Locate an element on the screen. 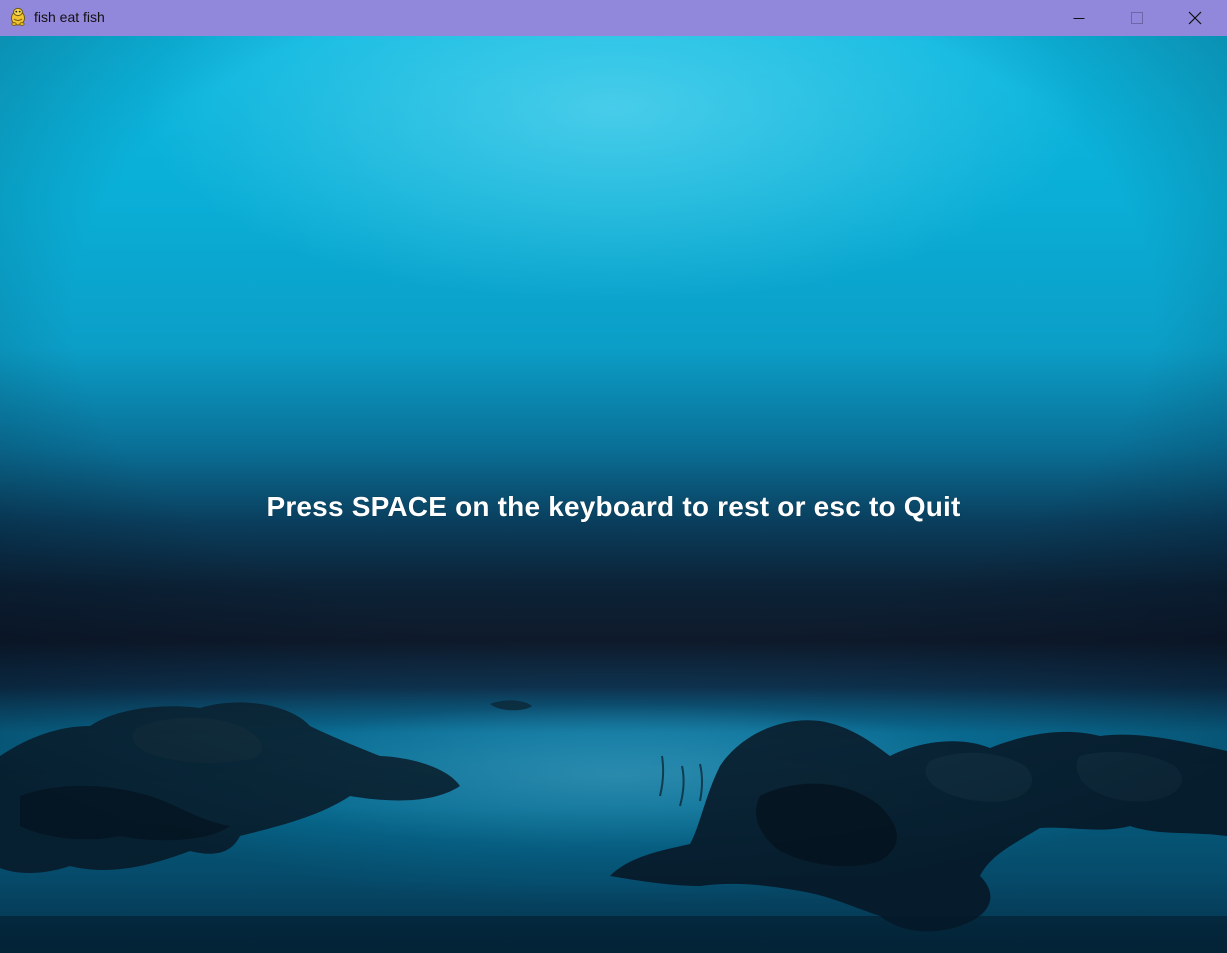 The image size is (1227, 953). title-bar: fish eat fish is located at coordinates (613, 18).